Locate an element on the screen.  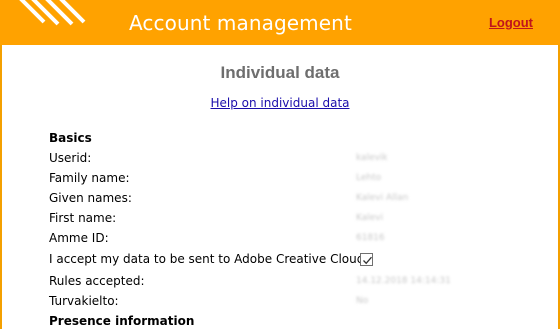
field-value-rules-accepted: 14.12.2018 14:14:31 is located at coordinates (403, 281).